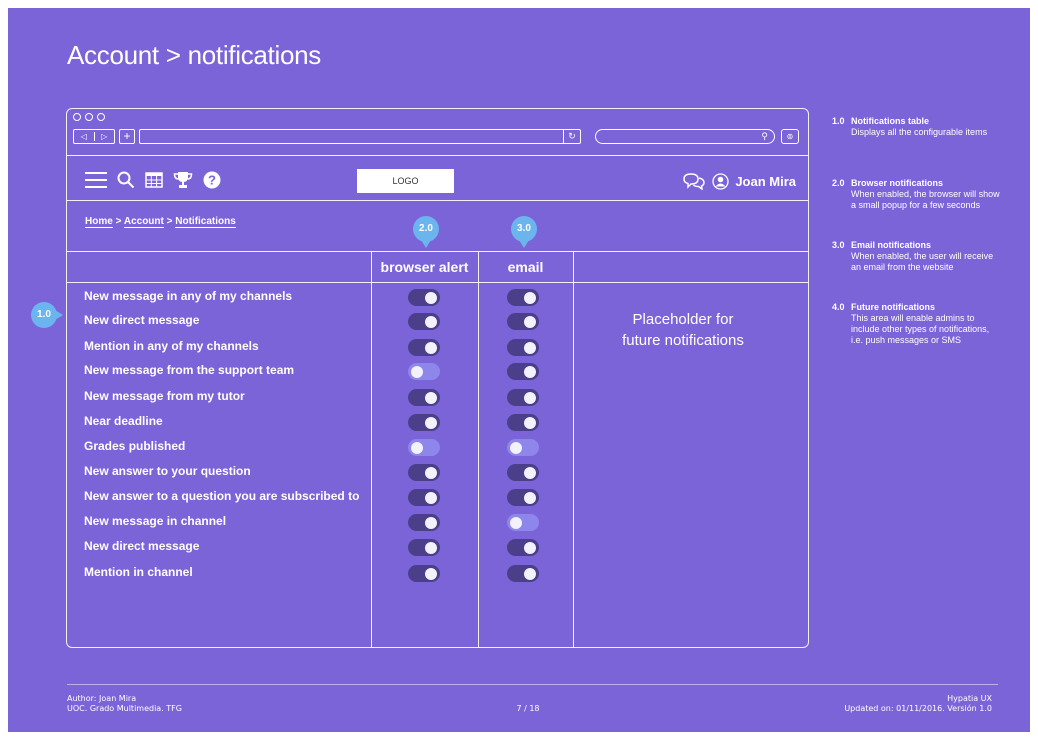  What do you see at coordinates (135, 446) in the screenshot?
I see `row-label: Grades published` at bounding box center [135, 446].